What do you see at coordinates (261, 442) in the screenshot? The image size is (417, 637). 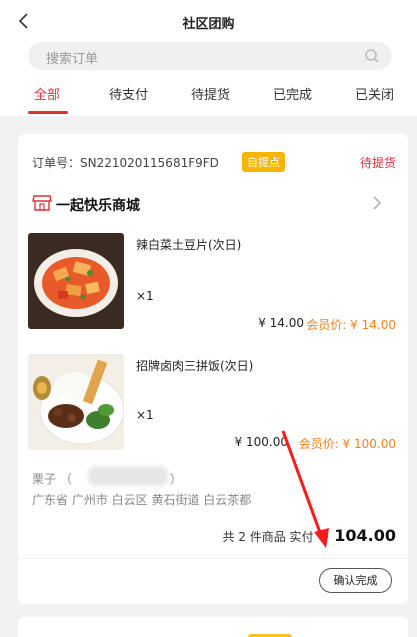 I see `item-price: ¥ 100.00` at bounding box center [261, 442].